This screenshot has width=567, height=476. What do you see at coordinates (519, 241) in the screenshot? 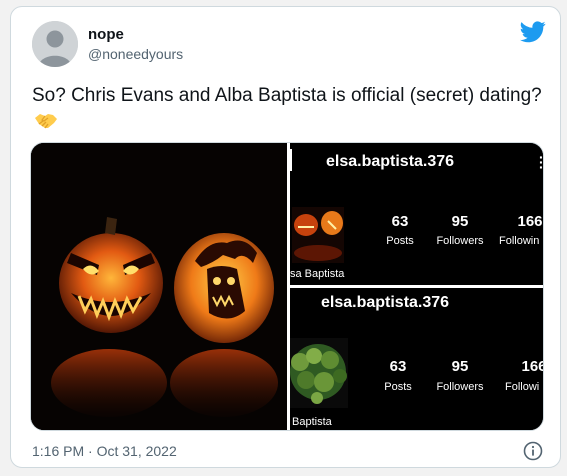
I see `following-label: Followin` at bounding box center [519, 241].